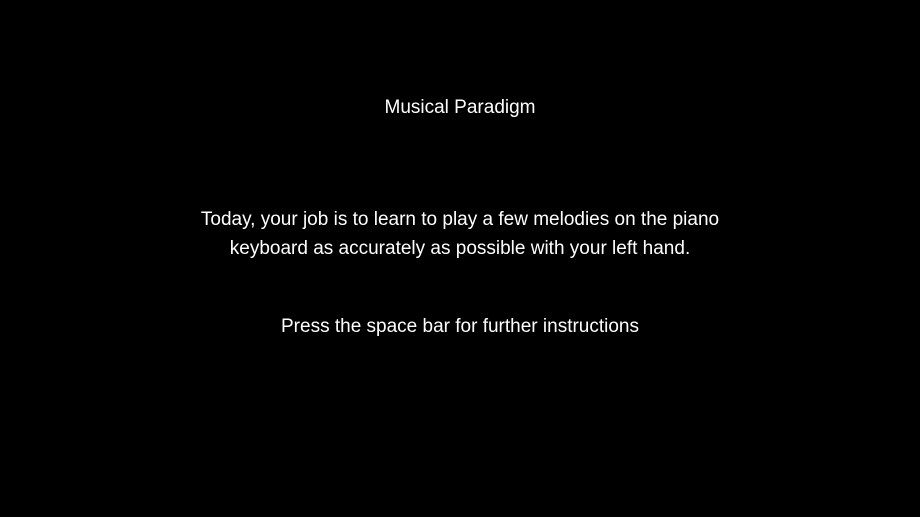  Describe the element at coordinates (460, 107) in the screenshot. I see `screen-title: Musical Paradigm` at that location.